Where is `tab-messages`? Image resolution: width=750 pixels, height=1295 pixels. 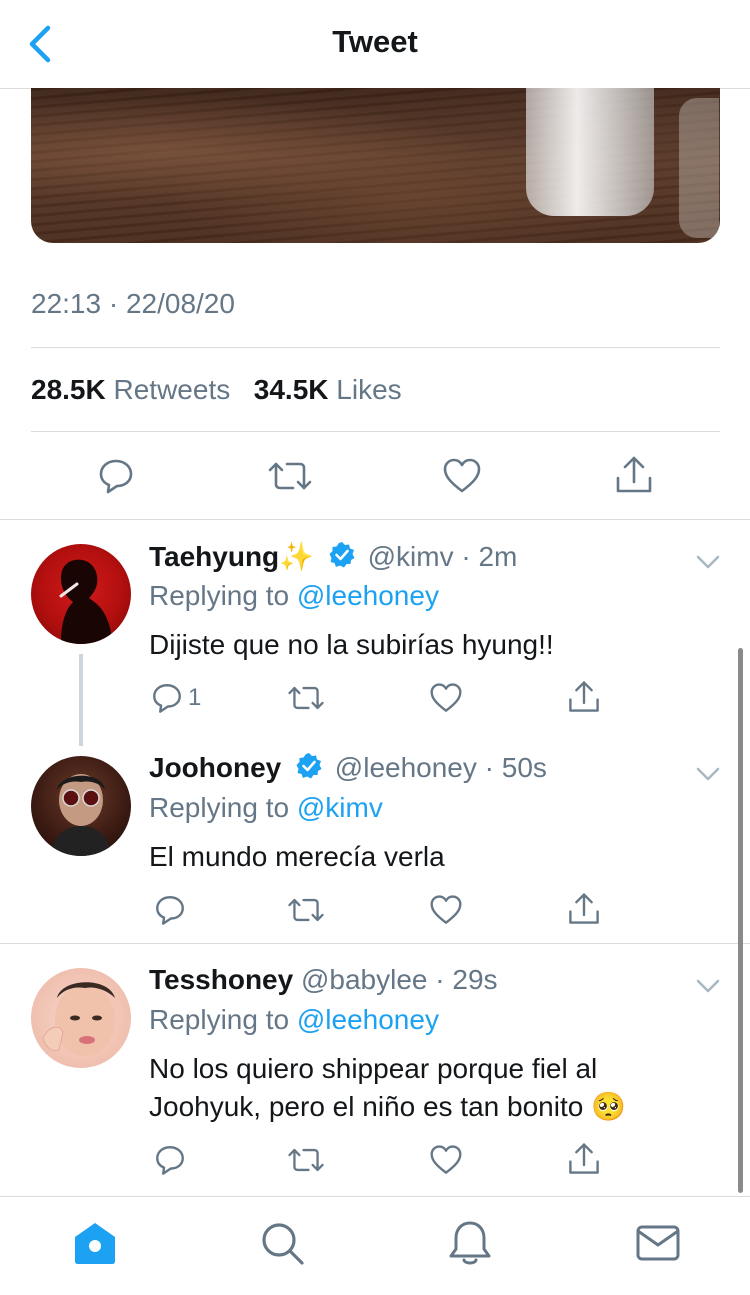 tab-messages is located at coordinates (658, 1243).